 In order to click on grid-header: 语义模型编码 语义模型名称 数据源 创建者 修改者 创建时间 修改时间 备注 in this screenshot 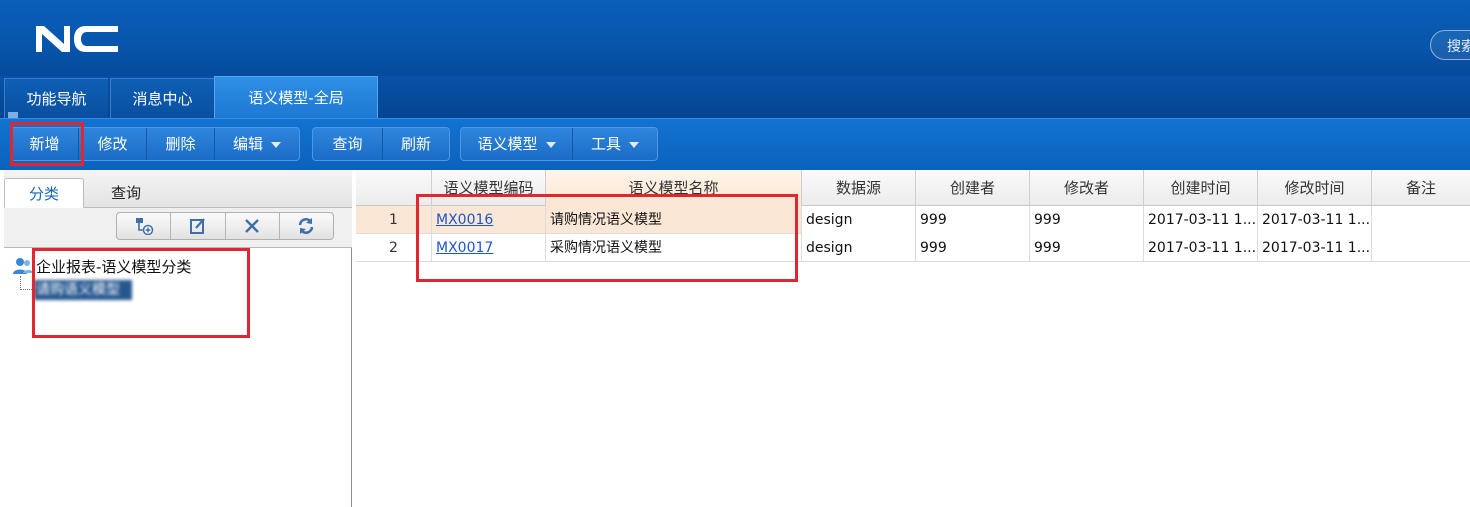, I will do `click(913, 188)`.